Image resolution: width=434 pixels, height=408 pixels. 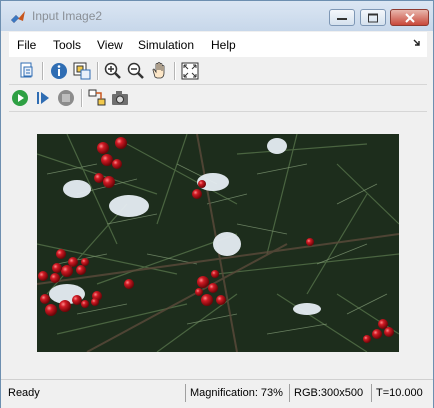 What do you see at coordinates (110, 45) in the screenshot?
I see `menu-view: View` at bounding box center [110, 45].